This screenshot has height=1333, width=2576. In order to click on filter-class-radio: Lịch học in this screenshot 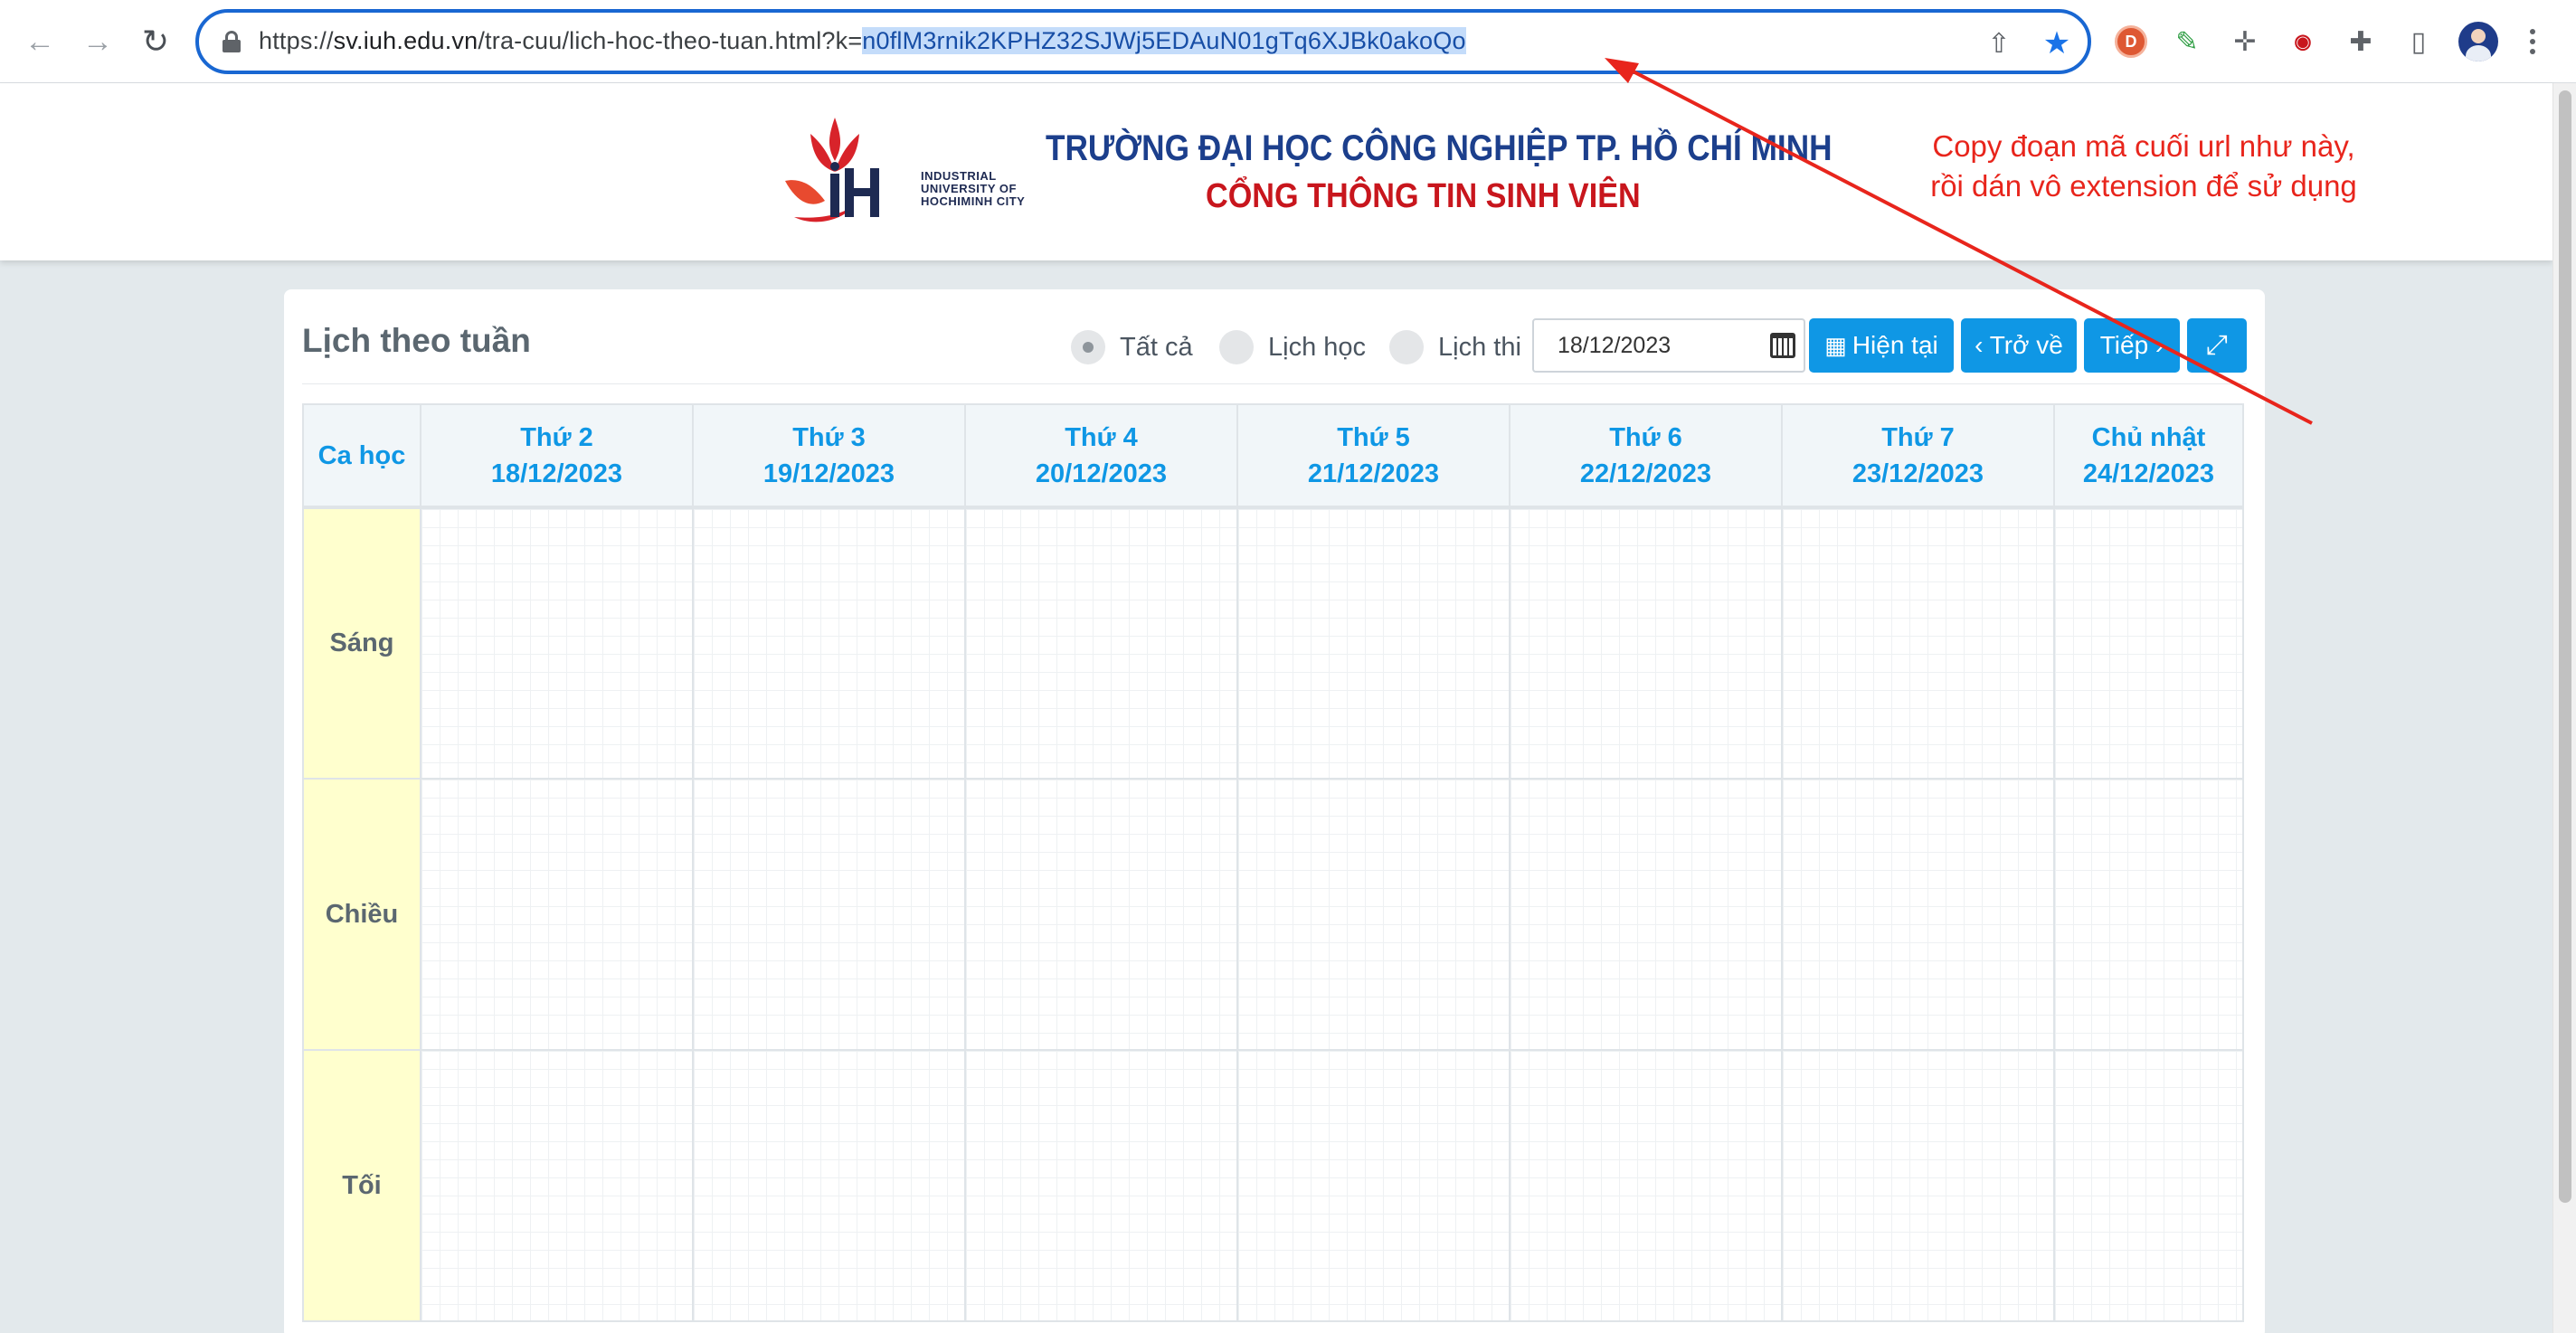, I will do `click(1293, 347)`.